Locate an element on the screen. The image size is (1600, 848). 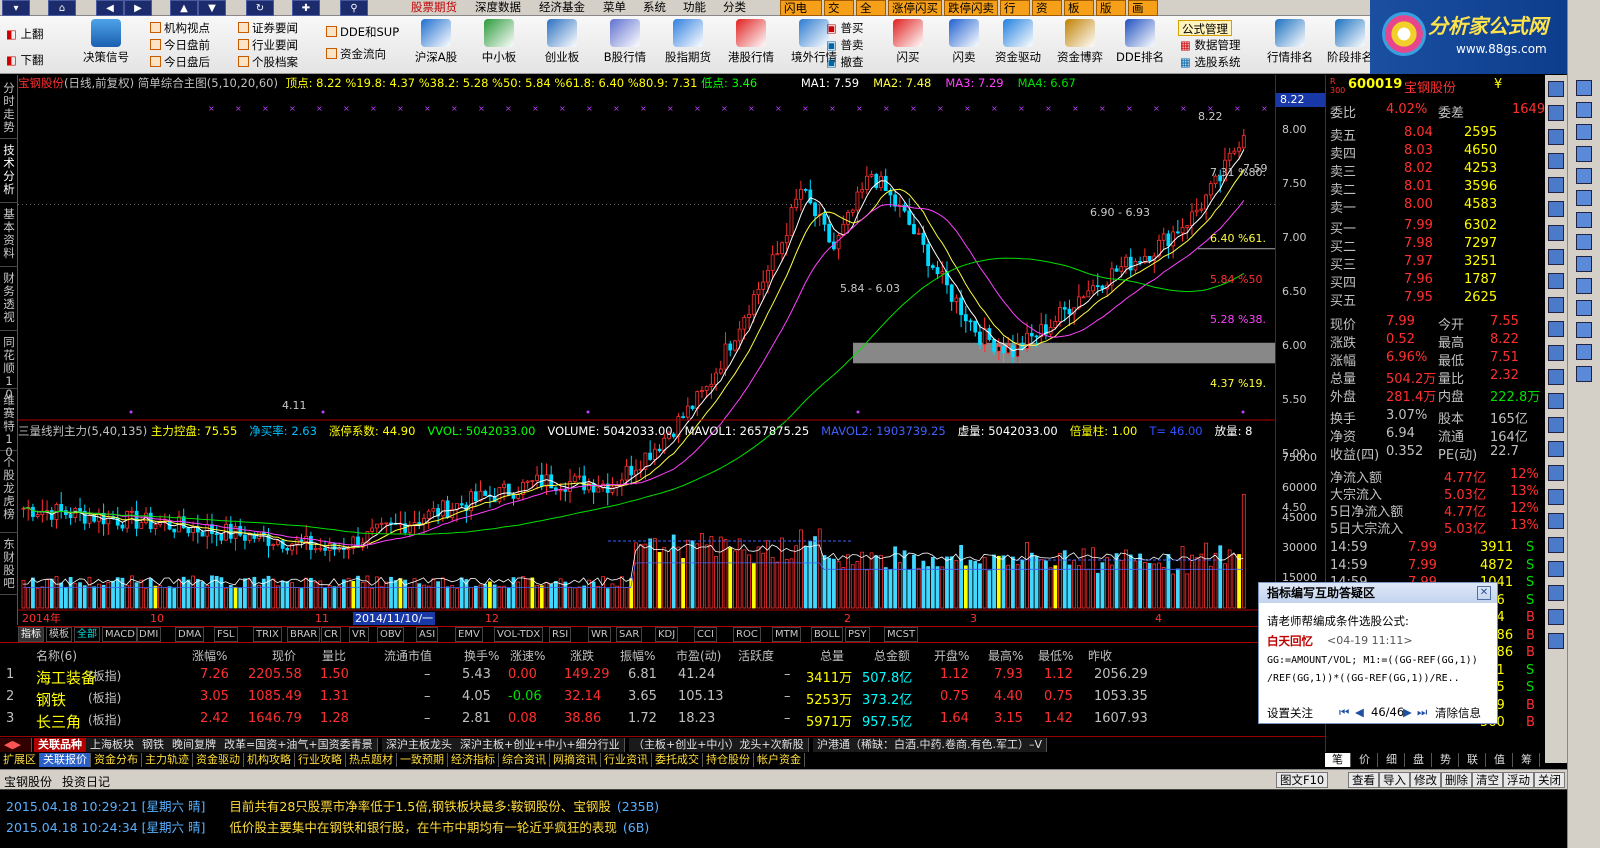
table-header: 换手% is located at coordinates (481, 655).